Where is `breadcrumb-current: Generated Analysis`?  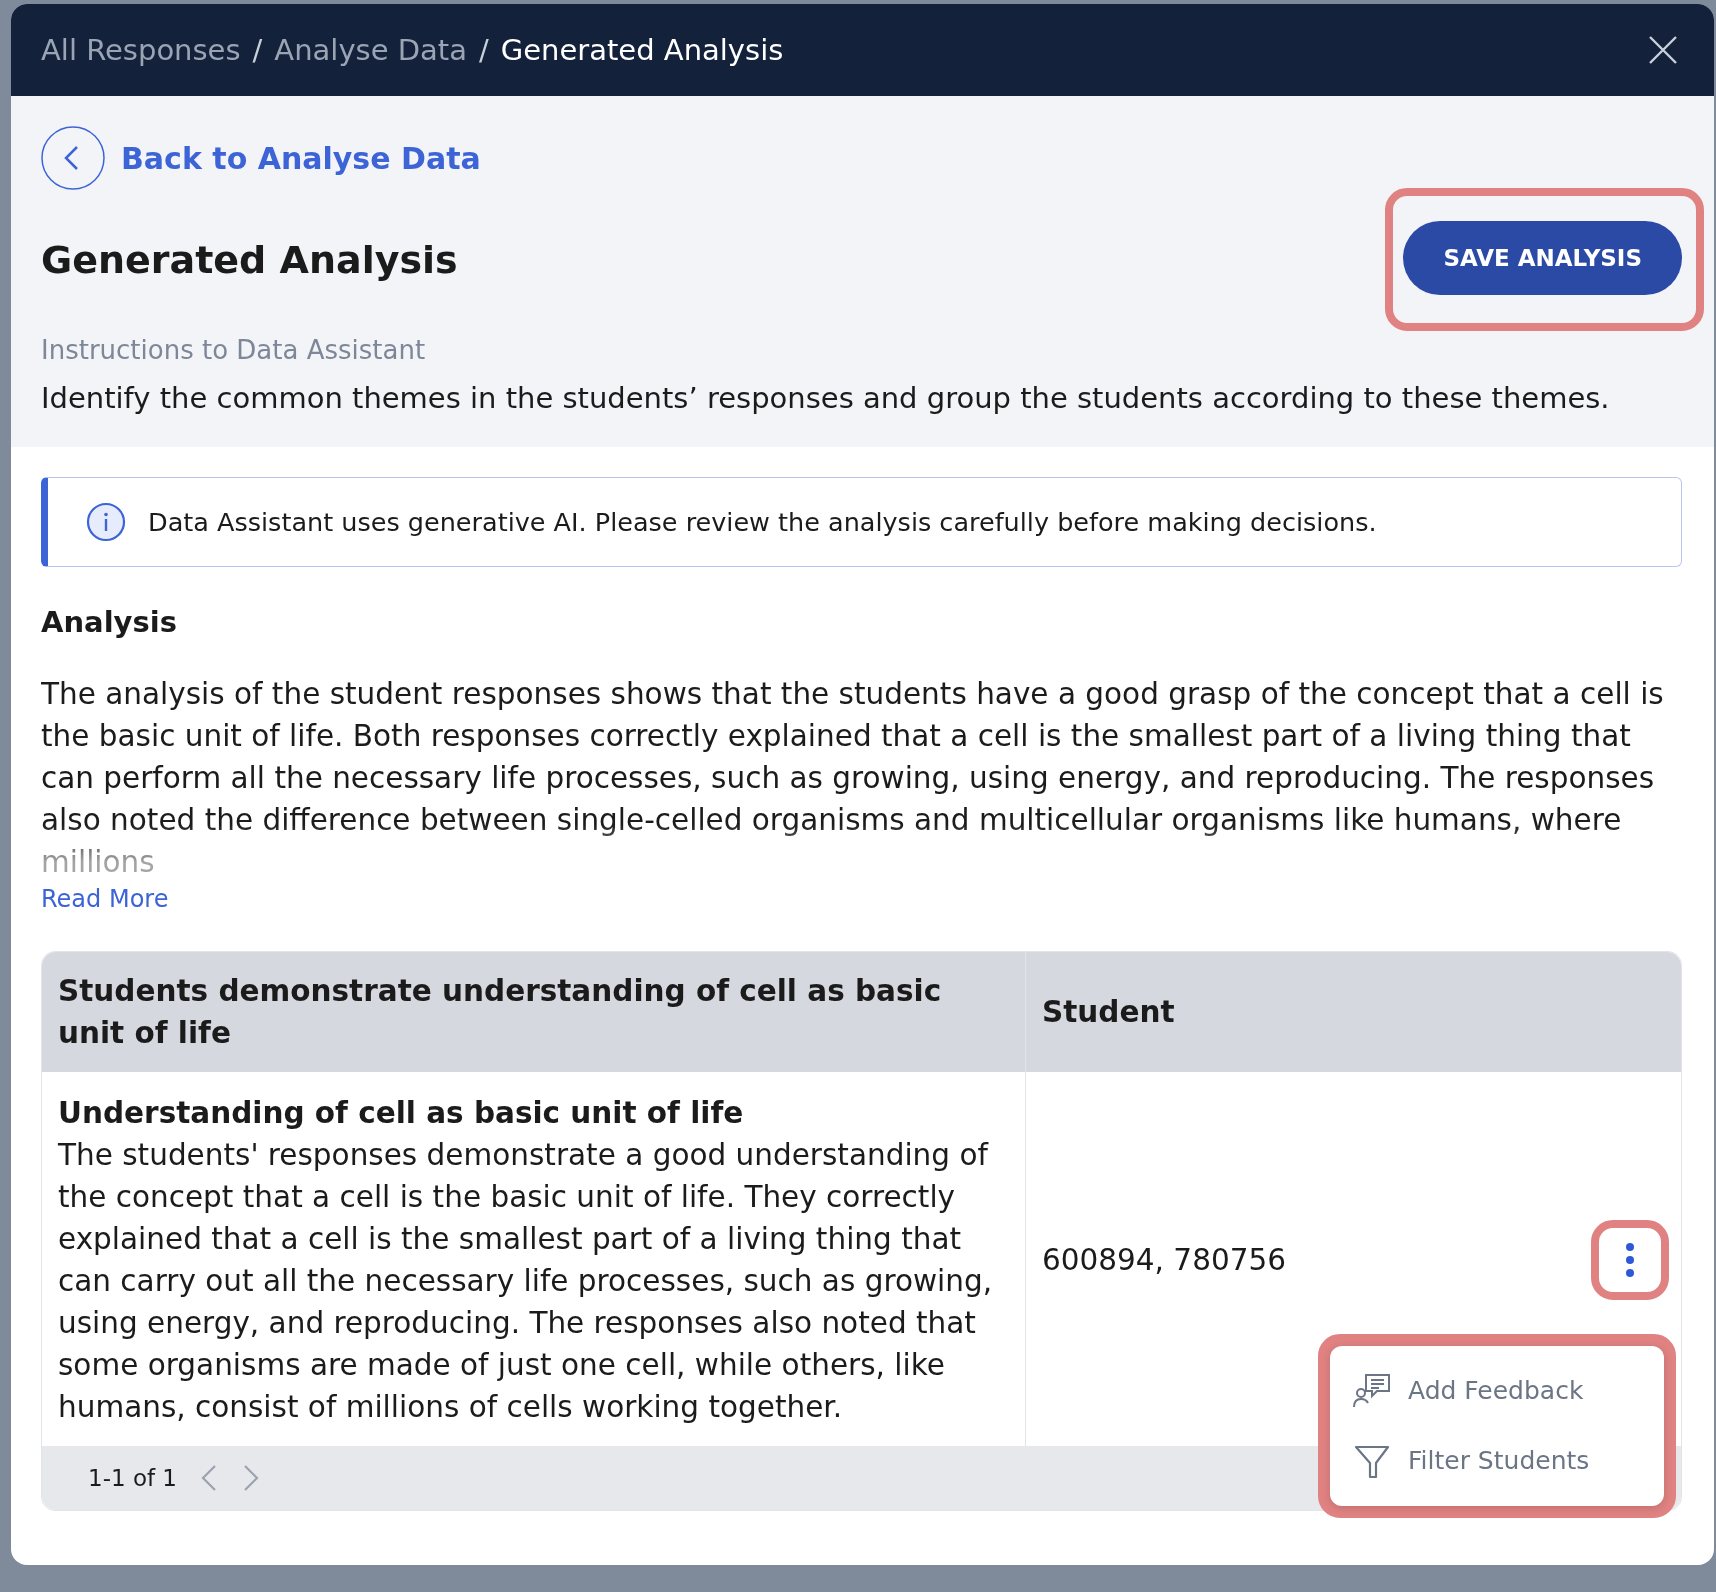 breadcrumb-current: Generated Analysis is located at coordinates (642, 50).